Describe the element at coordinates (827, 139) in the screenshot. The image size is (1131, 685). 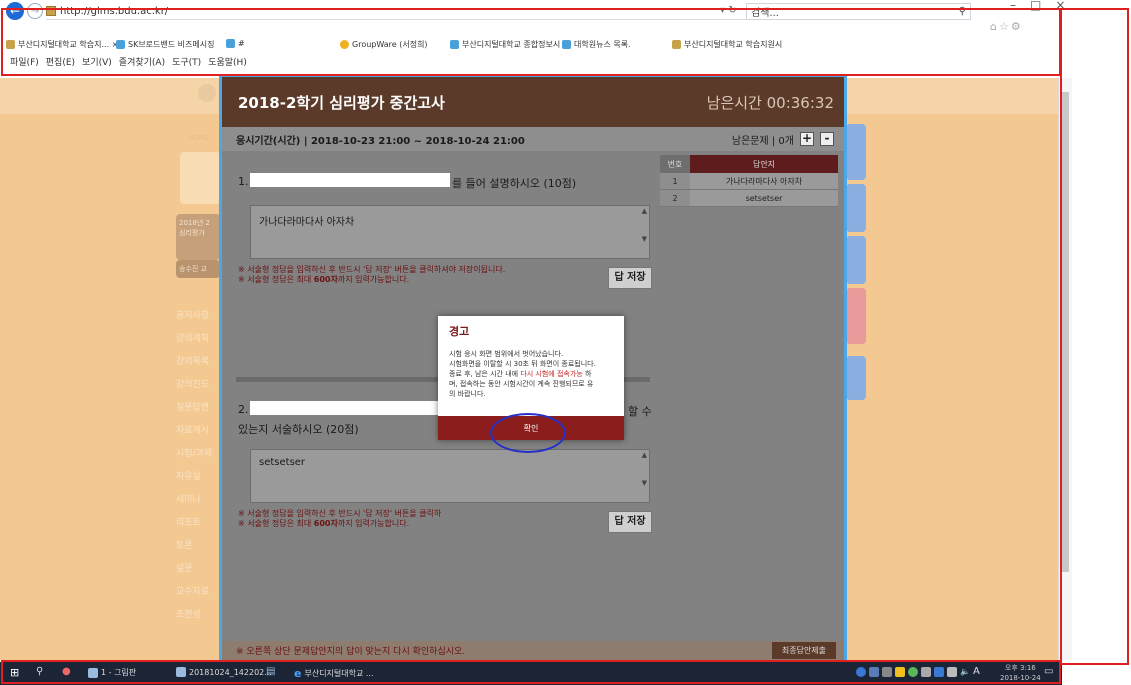
I see `zoom-out-button: -` at that location.